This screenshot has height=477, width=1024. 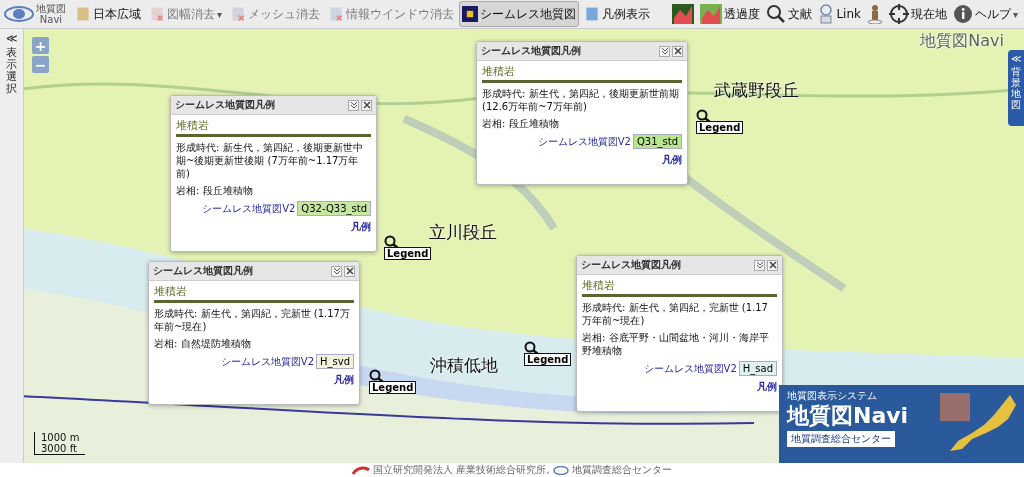 I want to click on toolbar-button: ヘルプ ▾, so click(x=985, y=14).